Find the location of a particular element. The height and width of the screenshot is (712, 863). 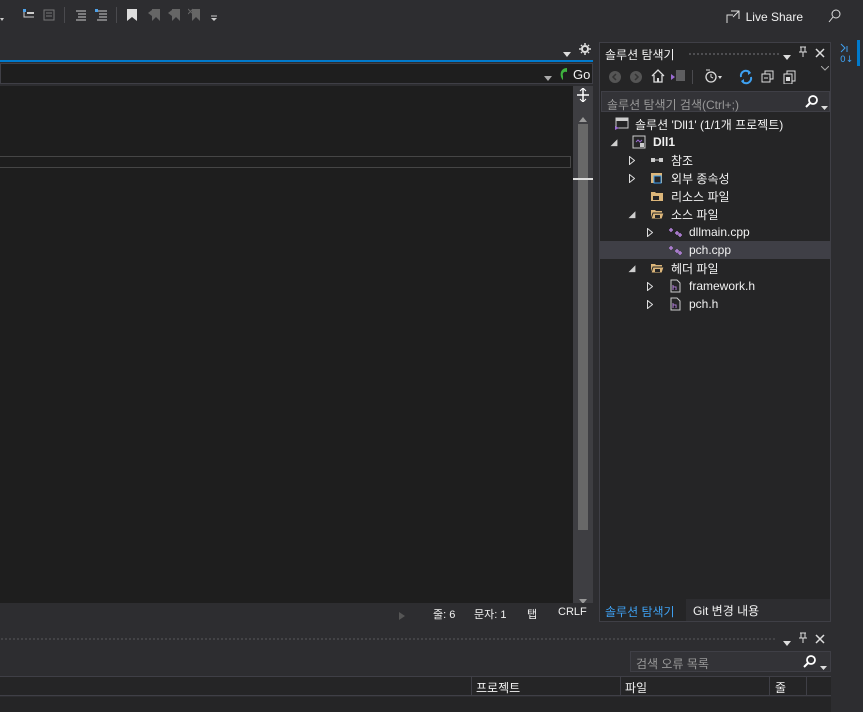

step-over-icon is located at coordinates (29, 15).